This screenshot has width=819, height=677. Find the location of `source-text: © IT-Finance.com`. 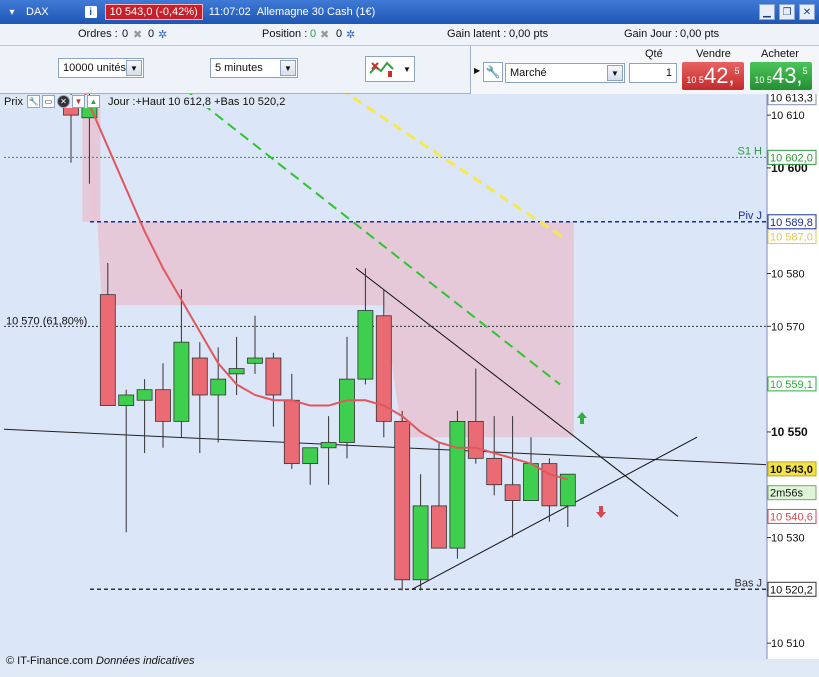

source-text: © IT-Finance.com is located at coordinates (49, 661).